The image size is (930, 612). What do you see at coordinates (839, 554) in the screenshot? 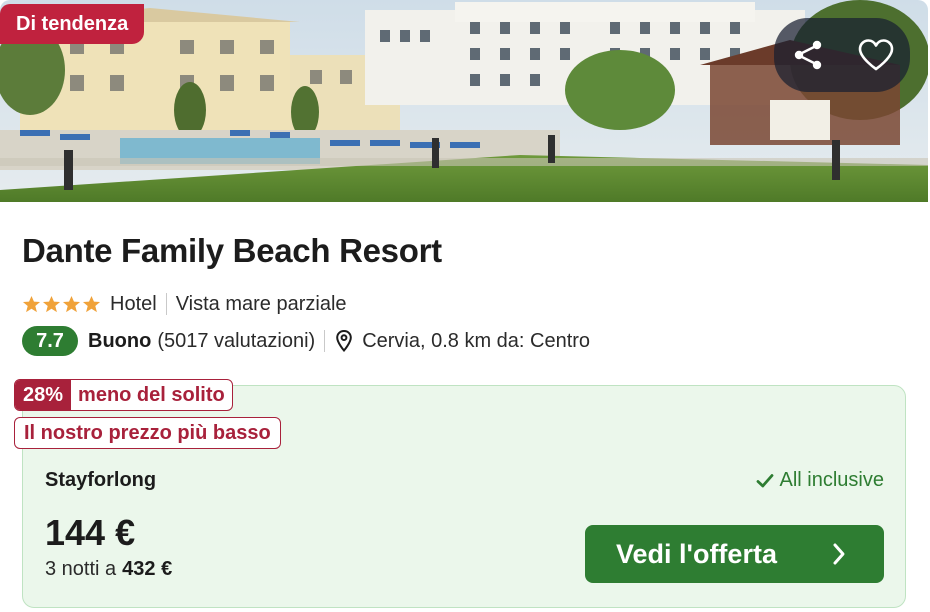
I see `chevron-right-icon` at bounding box center [839, 554].